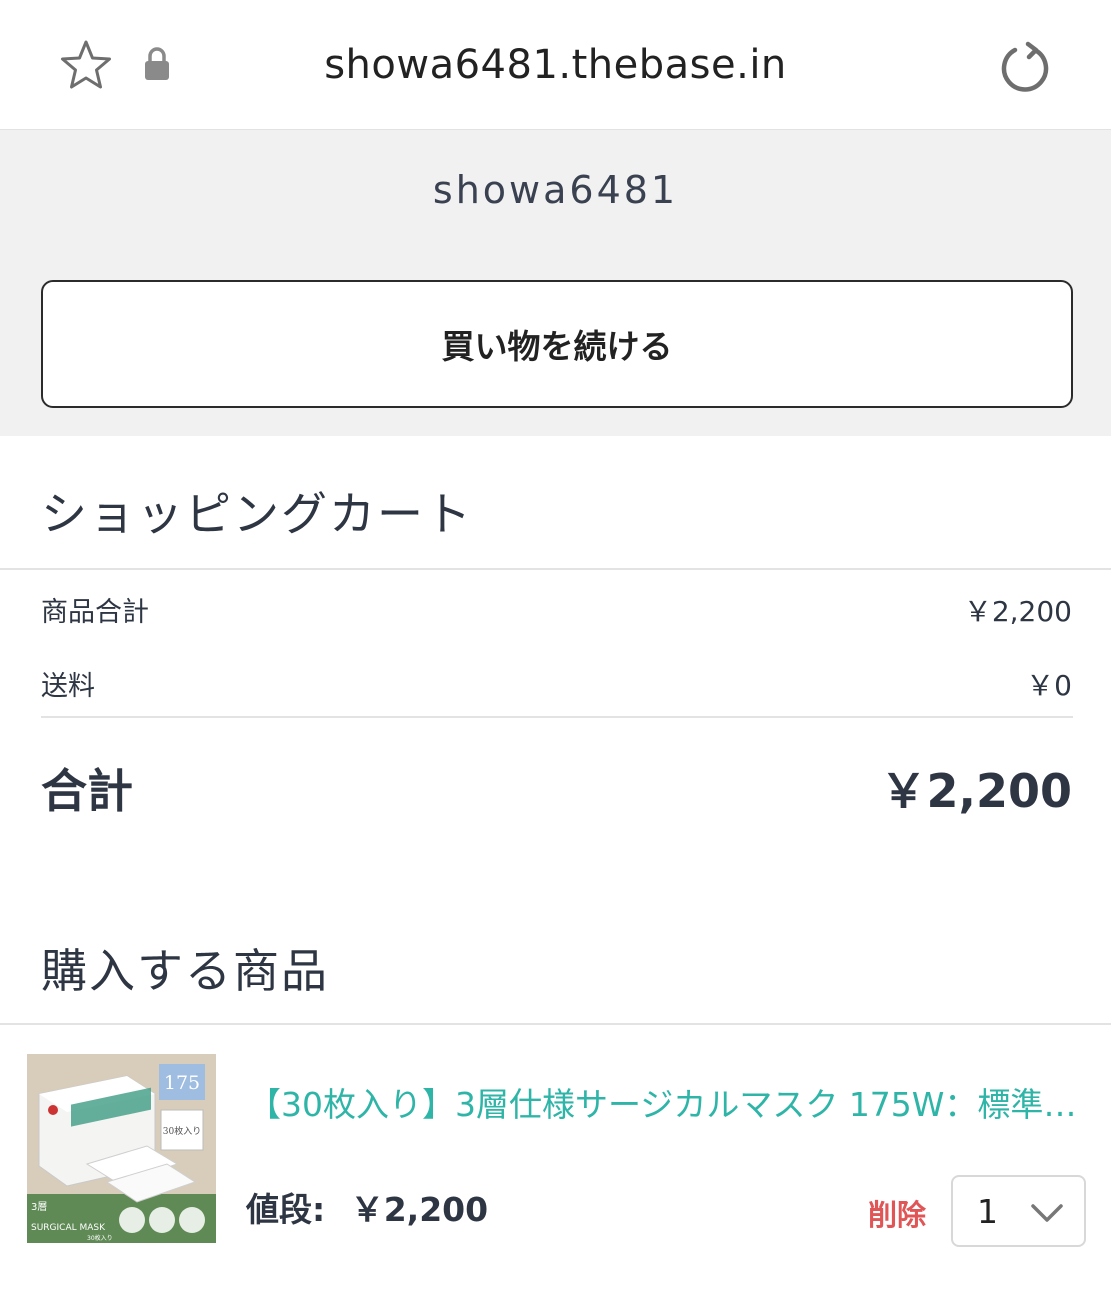  Describe the element at coordinates (68, 1228) in the screenshot. I see `thumb-name-text: SURGICAL MASK` at that location.